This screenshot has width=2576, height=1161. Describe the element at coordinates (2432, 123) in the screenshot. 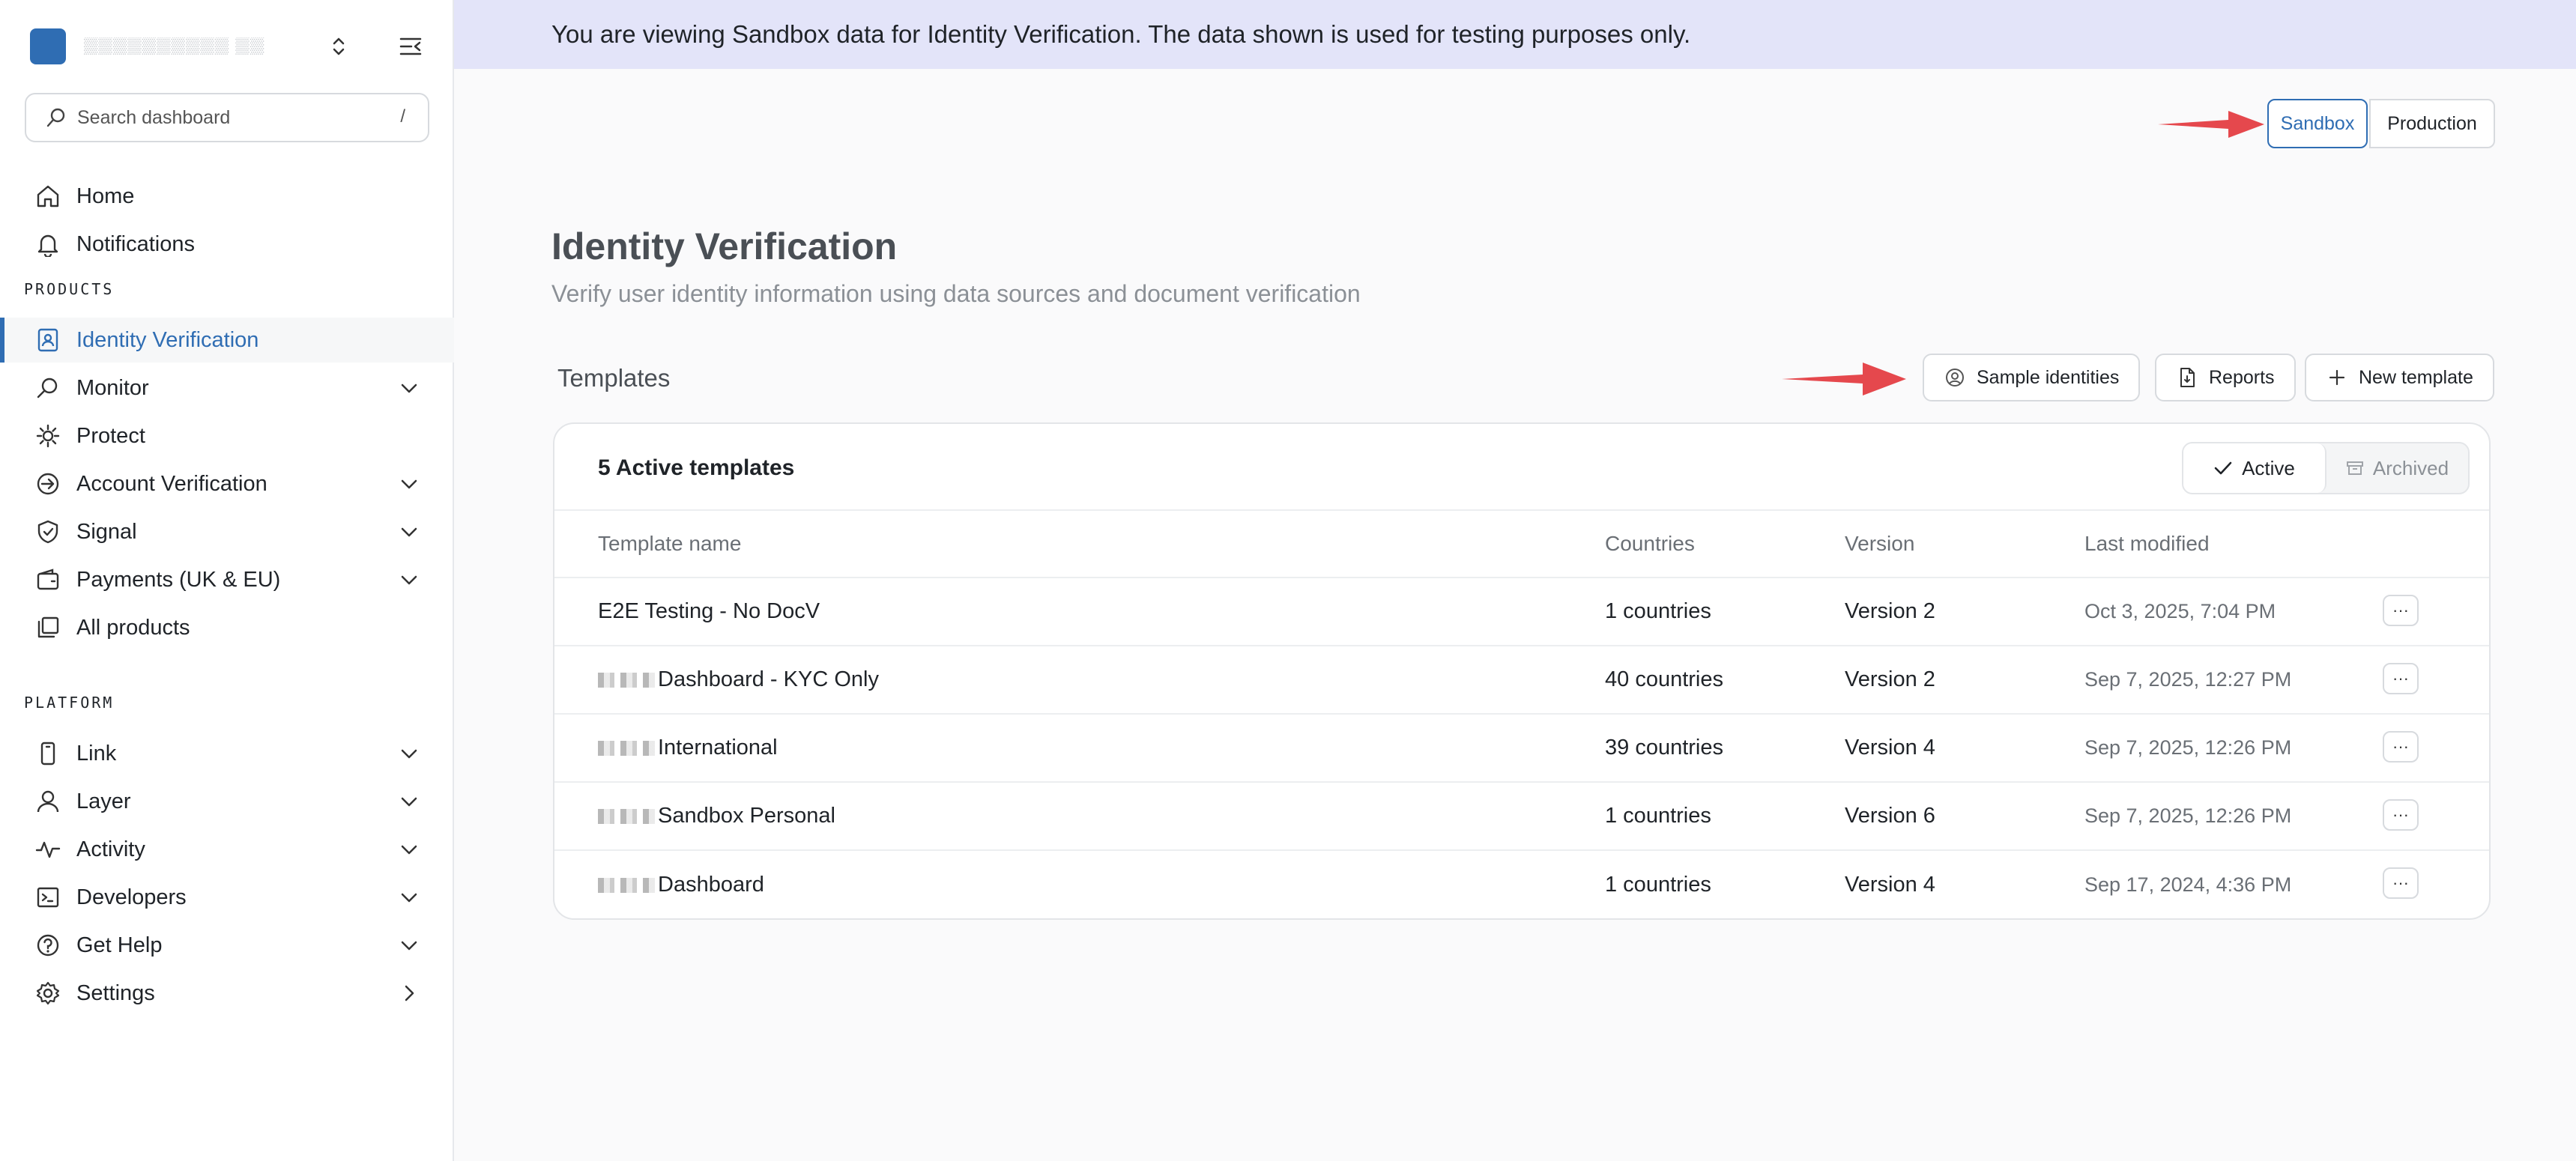

I see `production-toggle: Production` at that location.